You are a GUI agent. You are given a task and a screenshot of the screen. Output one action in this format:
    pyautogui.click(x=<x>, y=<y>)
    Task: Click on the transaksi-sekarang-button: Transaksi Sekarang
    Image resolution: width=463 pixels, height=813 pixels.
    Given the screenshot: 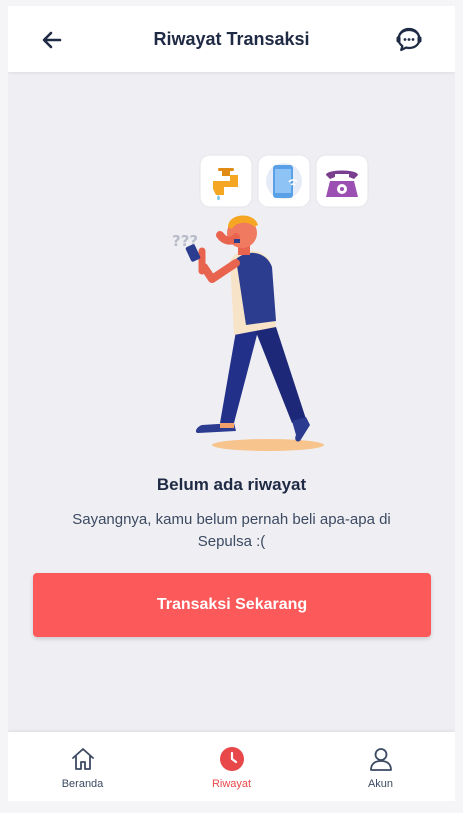 What is the action you would take?
    pyautogui.click(x=232, y=605)
    